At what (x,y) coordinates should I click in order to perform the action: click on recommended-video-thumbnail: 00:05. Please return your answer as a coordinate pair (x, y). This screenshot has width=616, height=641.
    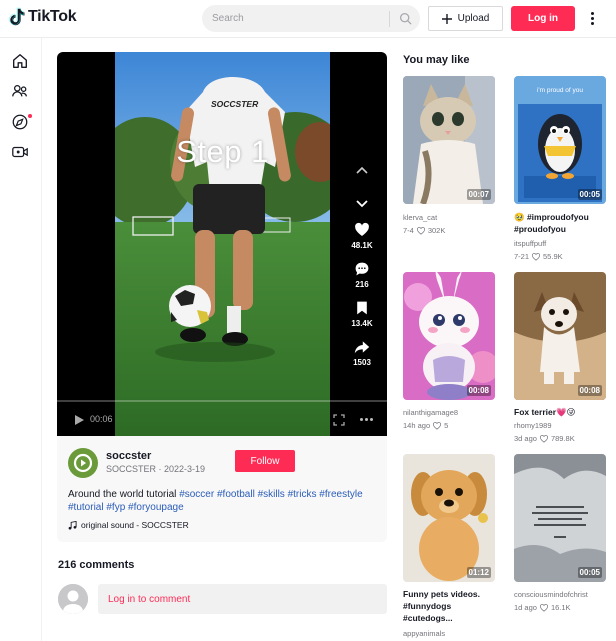
    Looking at the image, I should click on (560, 518).